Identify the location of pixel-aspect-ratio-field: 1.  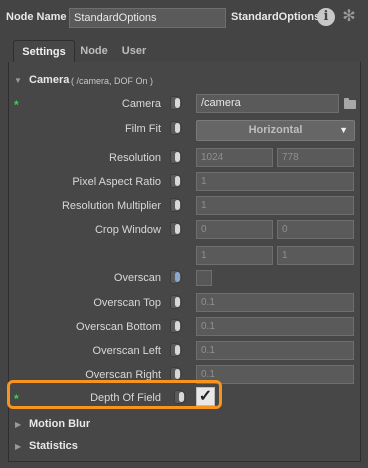
(275, 181).